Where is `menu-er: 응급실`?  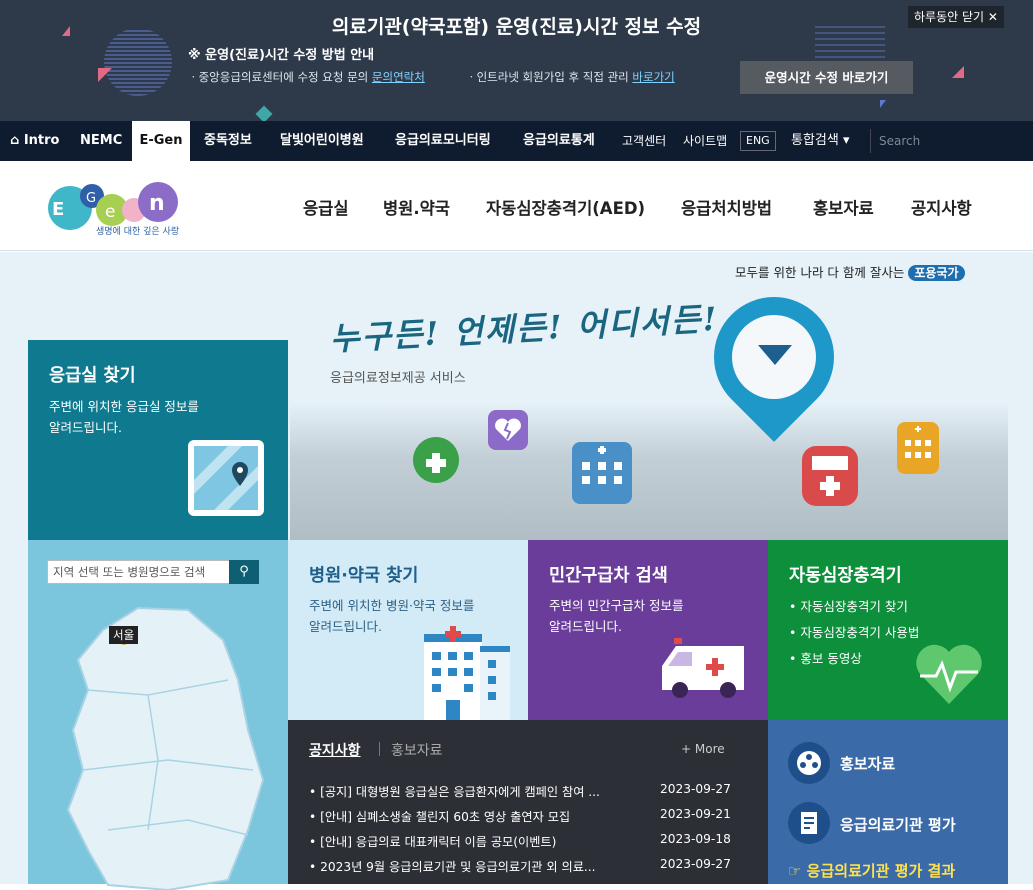
menu-er: 응급실 is located at coordinates (326, 207).